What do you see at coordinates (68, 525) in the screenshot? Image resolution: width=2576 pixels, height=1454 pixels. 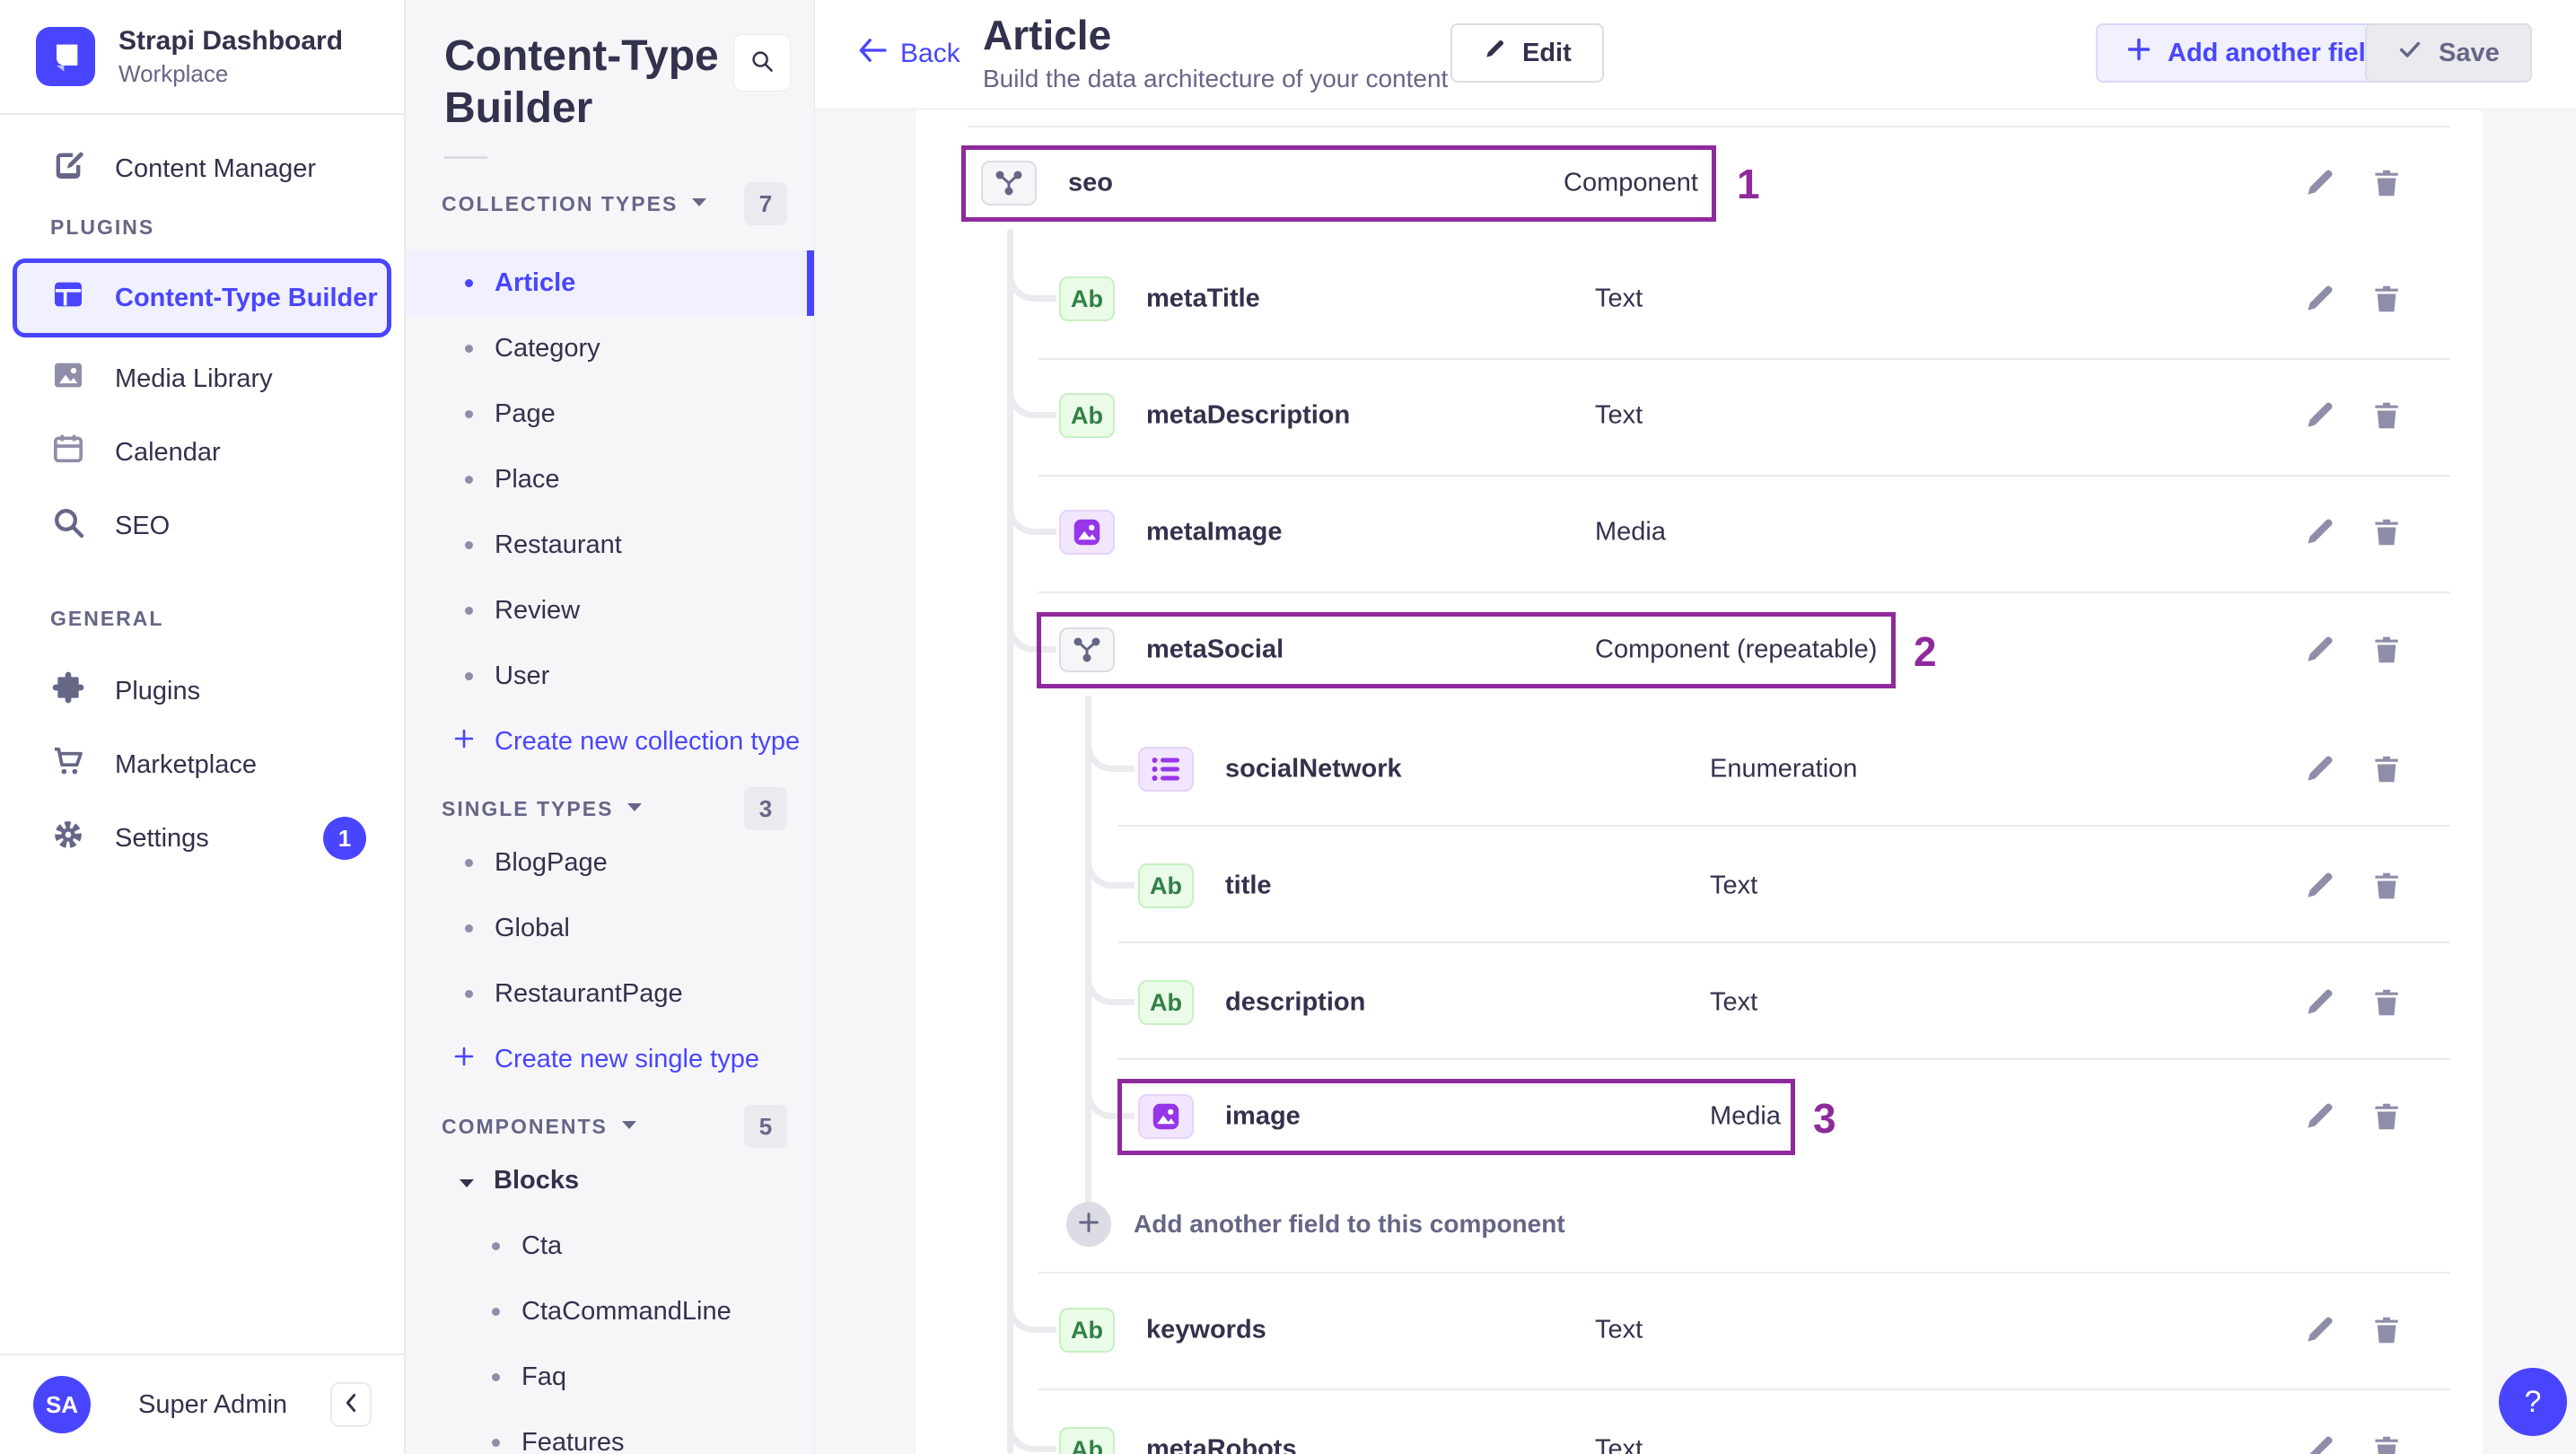 I see `search-icon` at bounding box center [68, 525].